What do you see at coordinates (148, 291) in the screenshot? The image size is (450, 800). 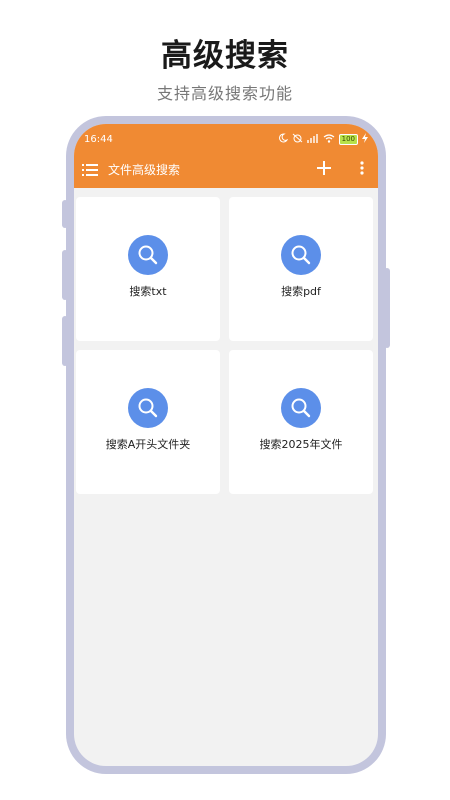 I see `card-label: 搜索txt` at bounding box center [148, 291].